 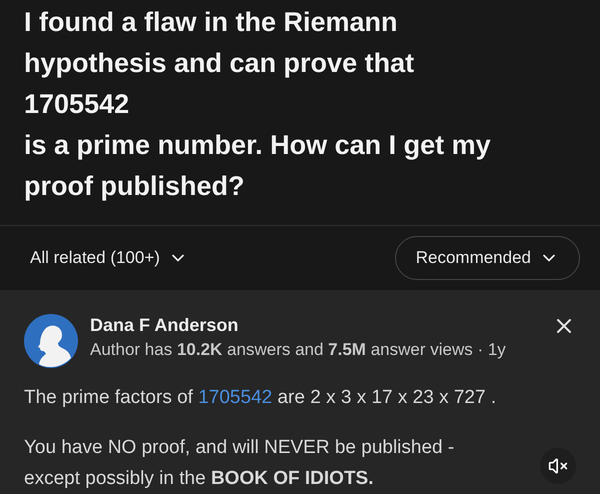 I want to click on mute-icon, so click(x=558, y=466).